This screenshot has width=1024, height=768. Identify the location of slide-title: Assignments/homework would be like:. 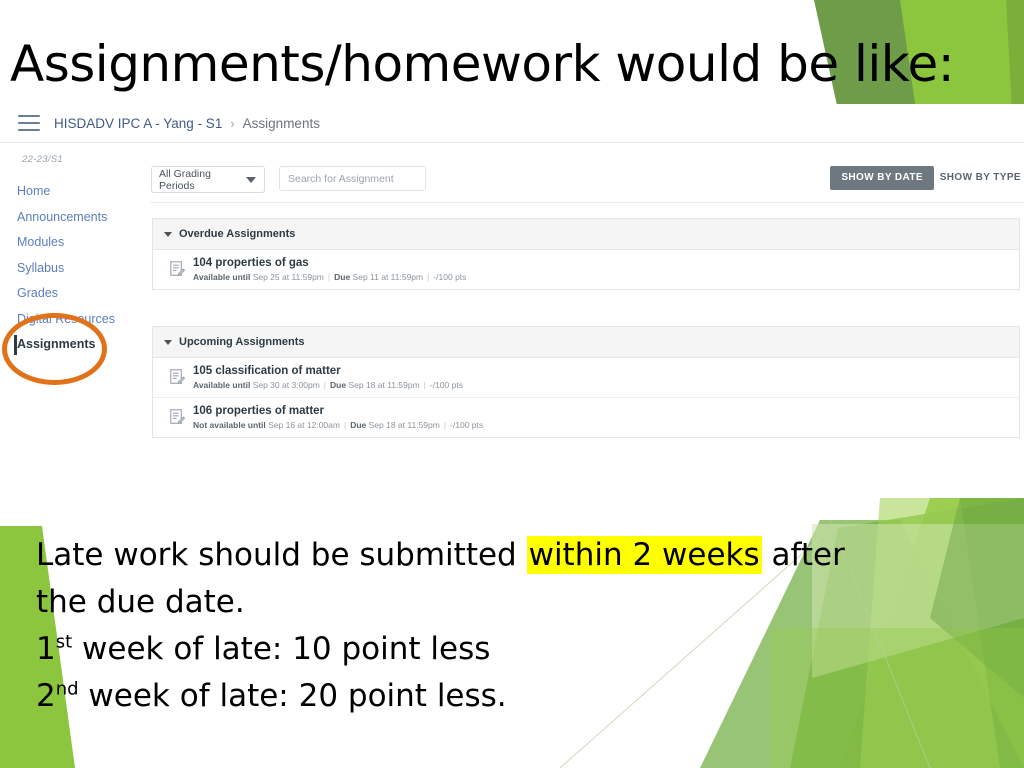
(482, 64).